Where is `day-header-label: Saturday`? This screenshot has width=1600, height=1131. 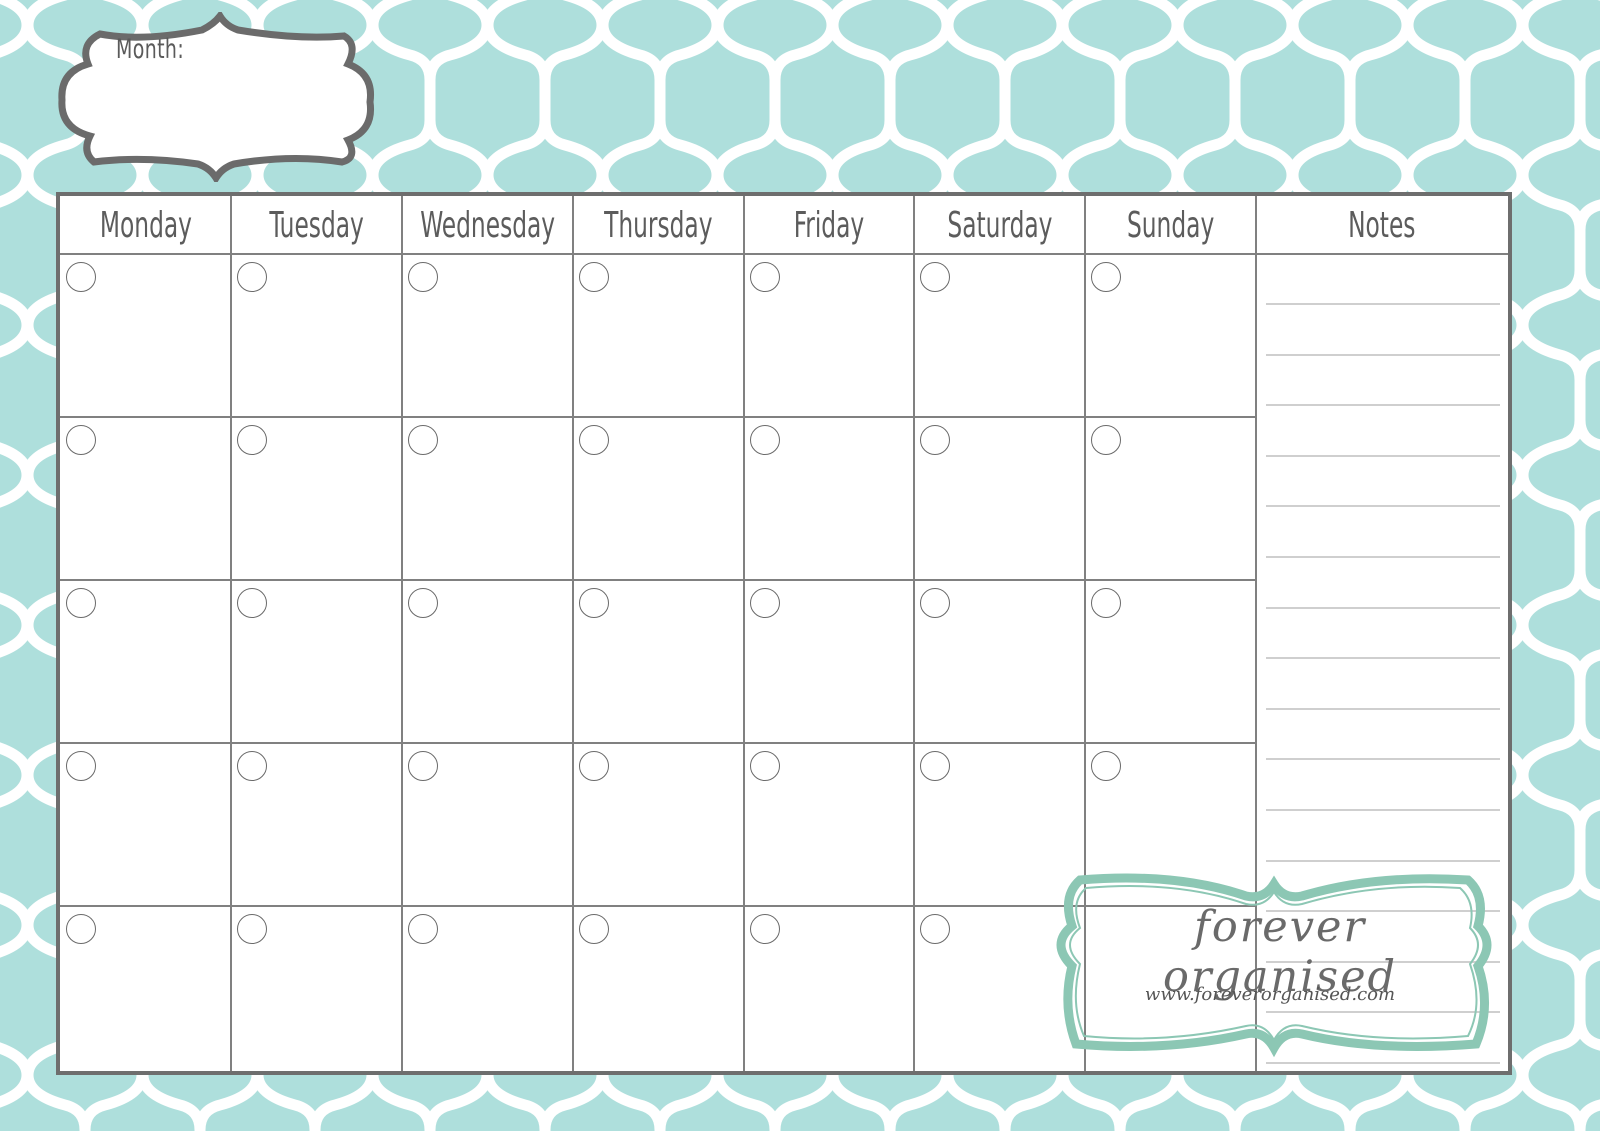
day-header-label: Saturday is located at coordinates (999, 225).